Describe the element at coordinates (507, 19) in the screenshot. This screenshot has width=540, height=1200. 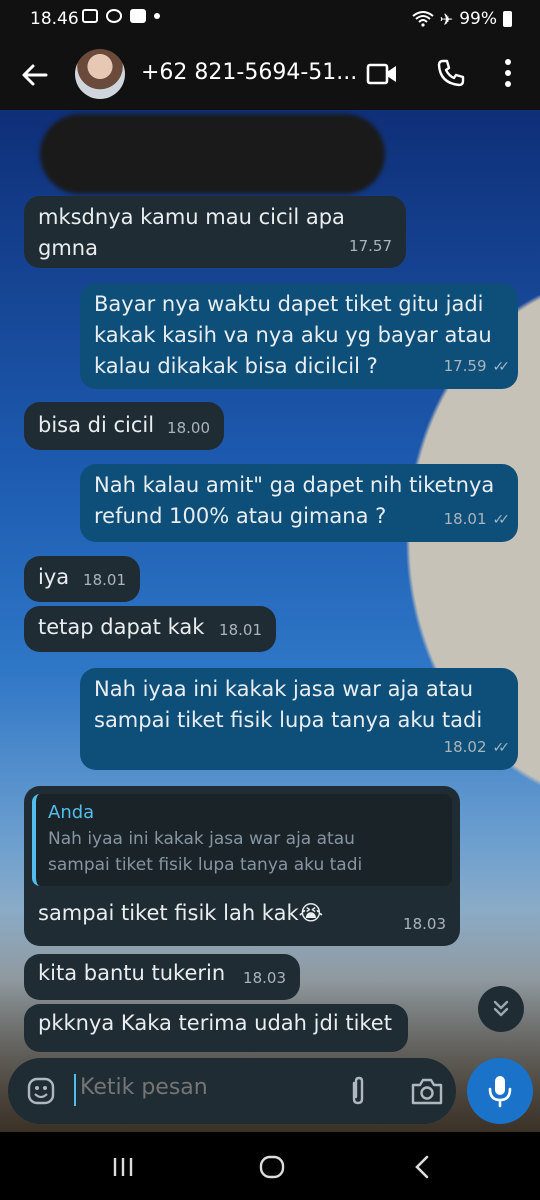
I see `battery-icon` at that location.